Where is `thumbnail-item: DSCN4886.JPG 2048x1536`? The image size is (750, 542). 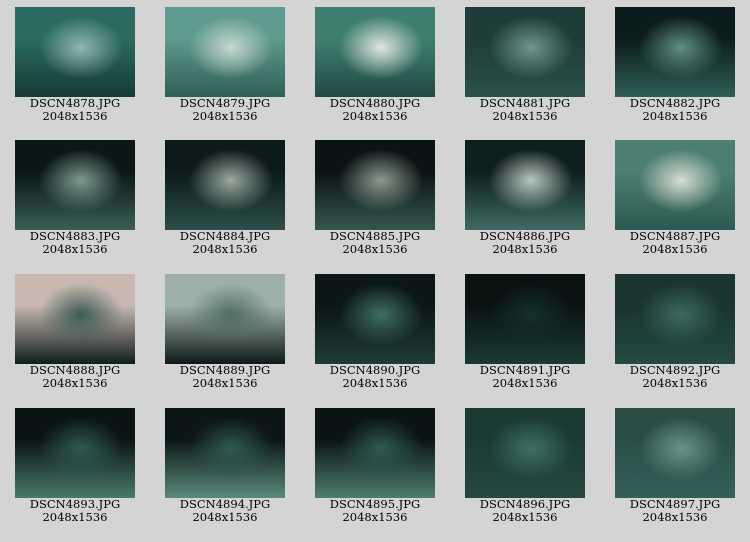 thumbnail-item: DSCN4886.JPG 2048x1536 is located at coordinates (525, 198).